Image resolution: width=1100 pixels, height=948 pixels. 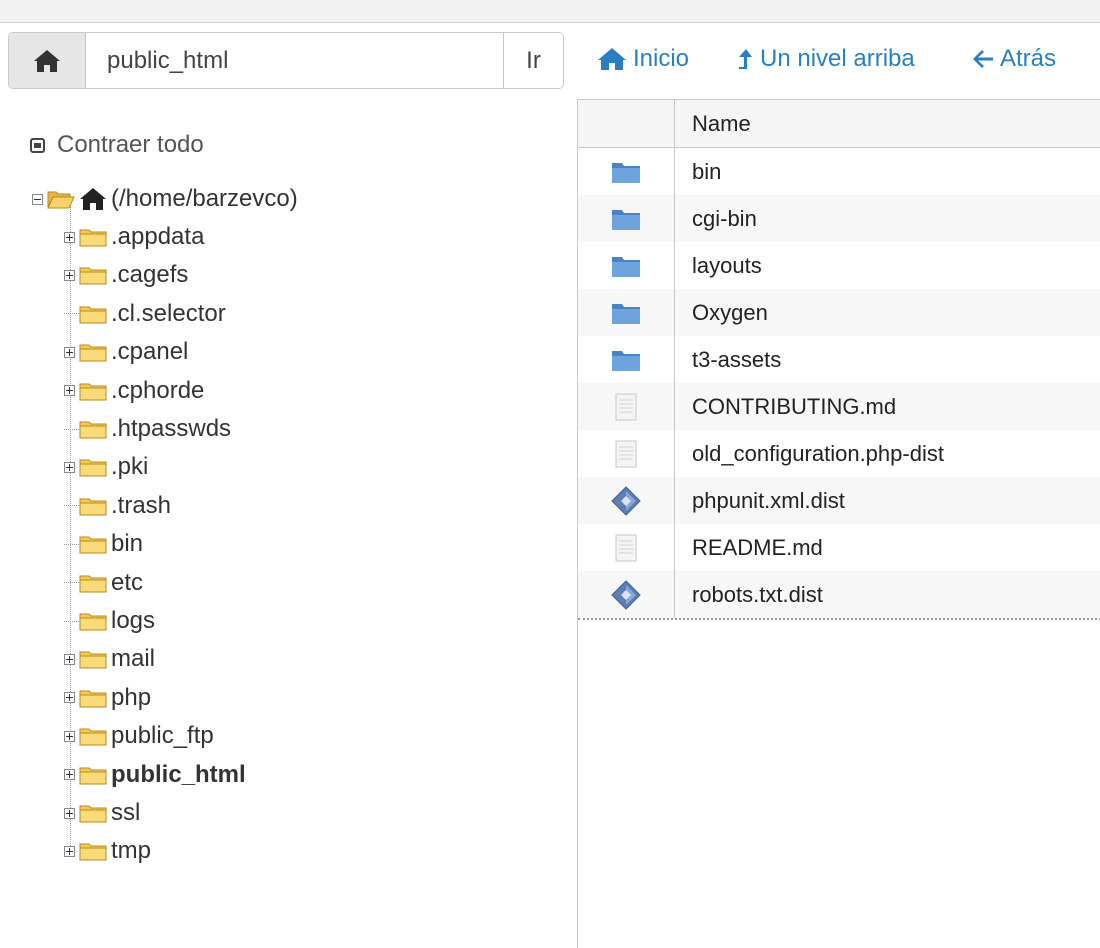 I want to click on file-row: layouts, so click(x=839, y=265).